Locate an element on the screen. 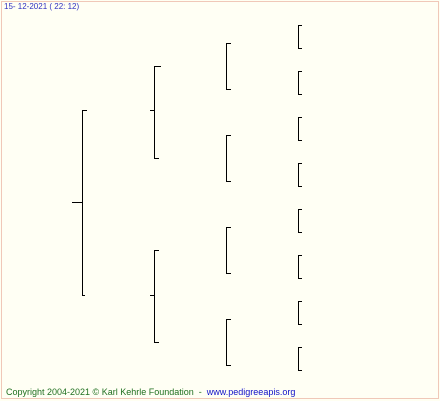 The width and height of the screenshot is (440, 401). date-label: 15- 12-2021 ( 22: 12) is located at coordinates (42, 6).